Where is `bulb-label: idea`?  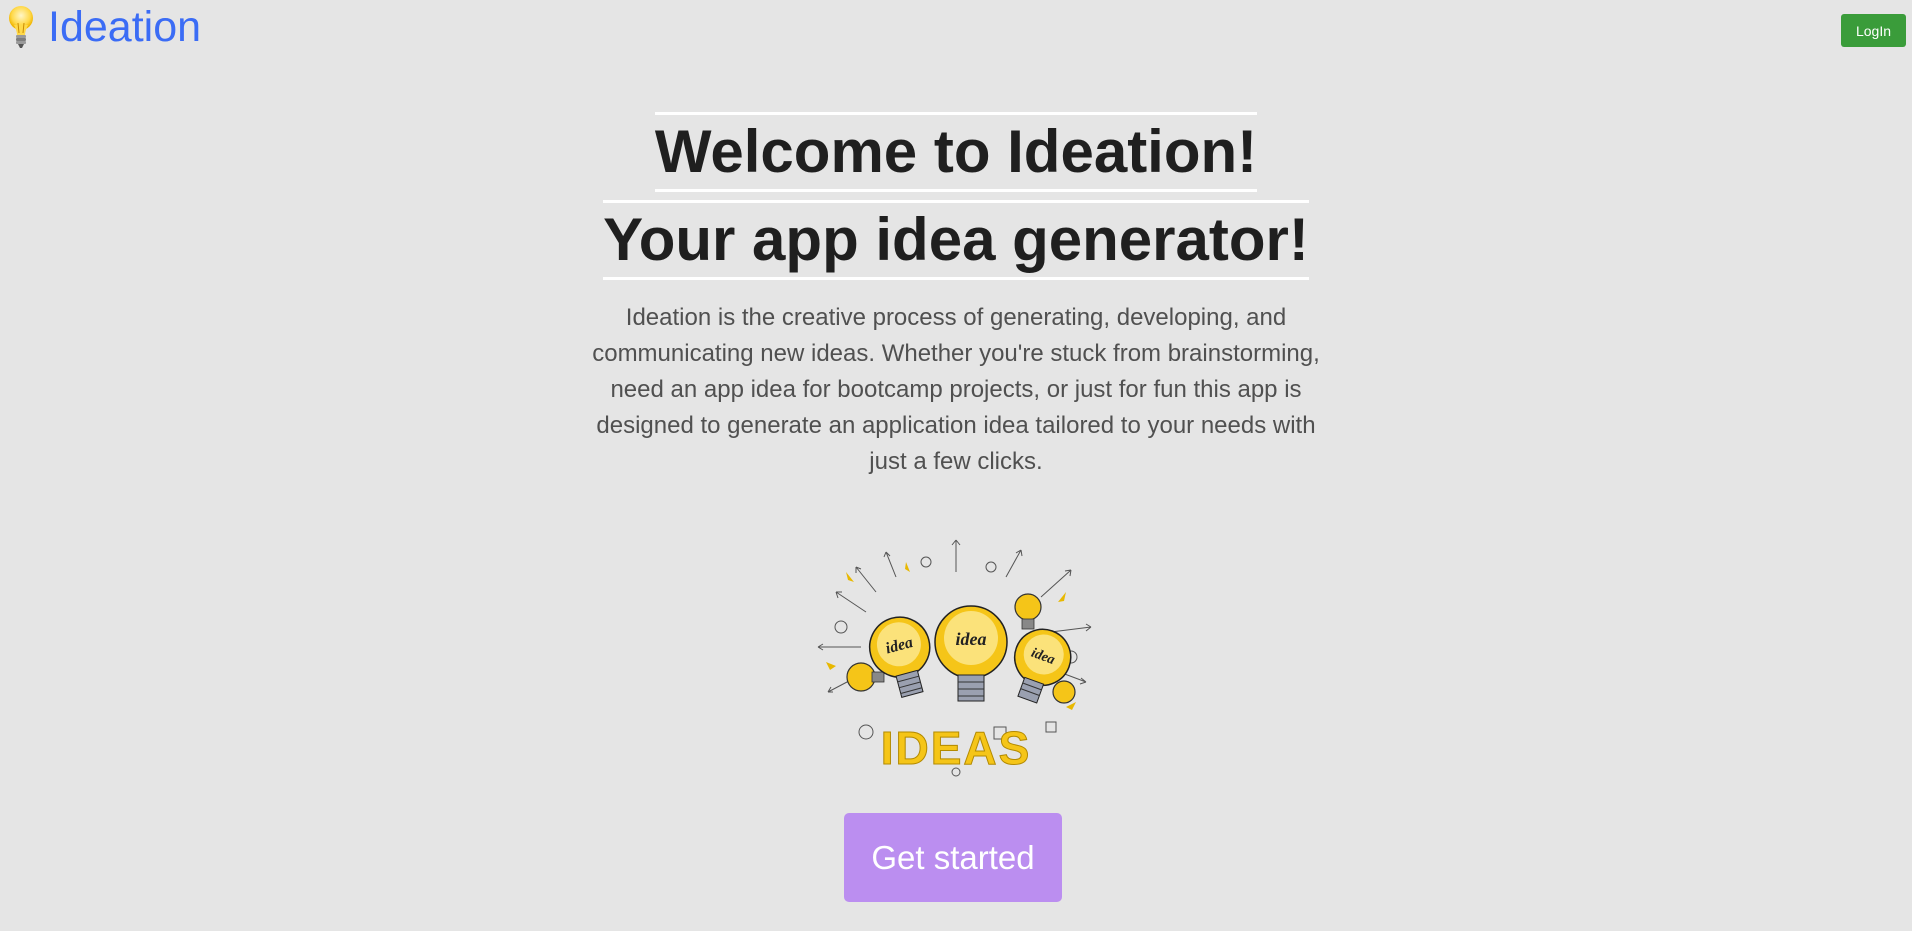 bulb-label: idea is located at coordinates (971, 639).